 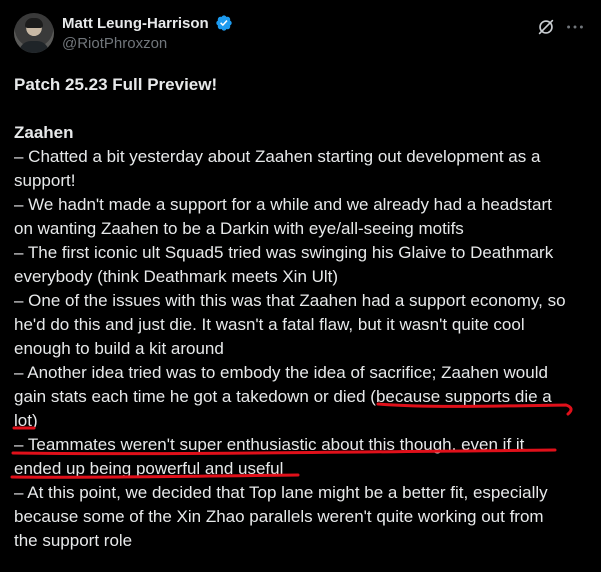 What do you see at coordinates (34, 33) in the screenshot?
I see `avatar` at bounding box center [34, 33].